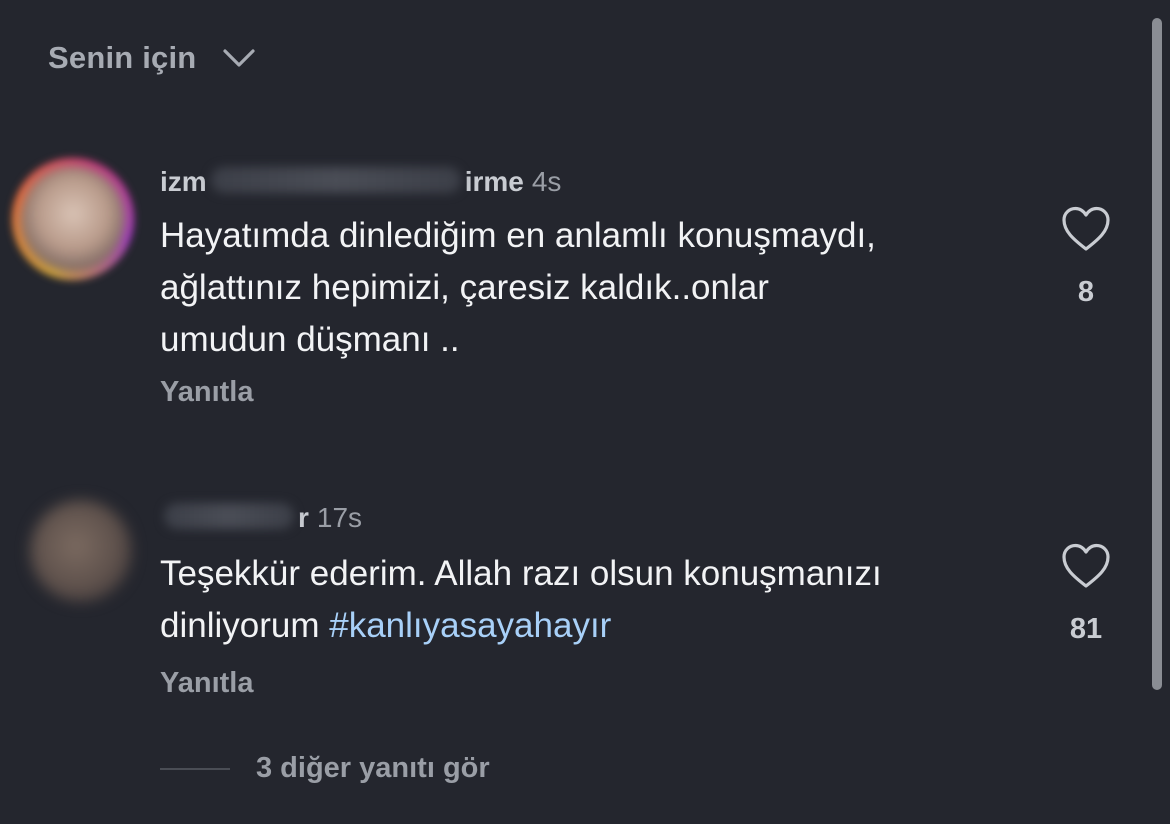  I want to click on username: izm irme, so click(342, 182).